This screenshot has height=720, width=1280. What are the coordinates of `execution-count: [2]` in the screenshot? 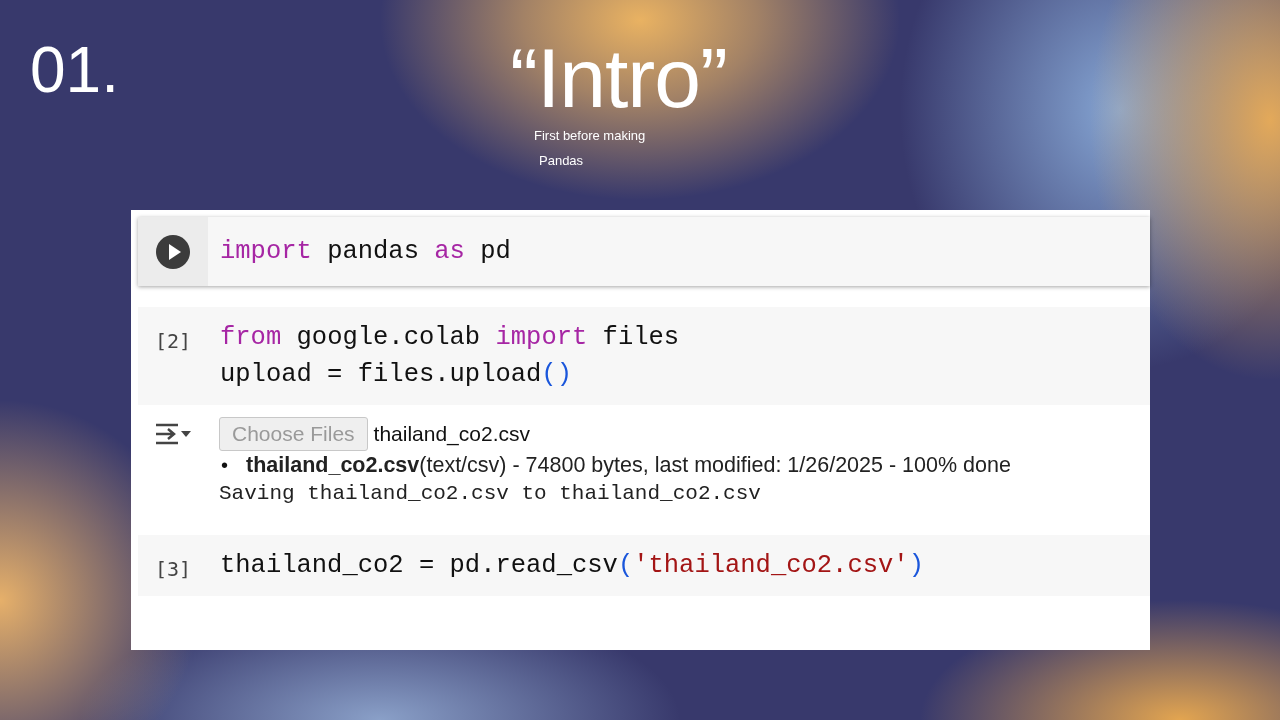 It's located at (173, 341).